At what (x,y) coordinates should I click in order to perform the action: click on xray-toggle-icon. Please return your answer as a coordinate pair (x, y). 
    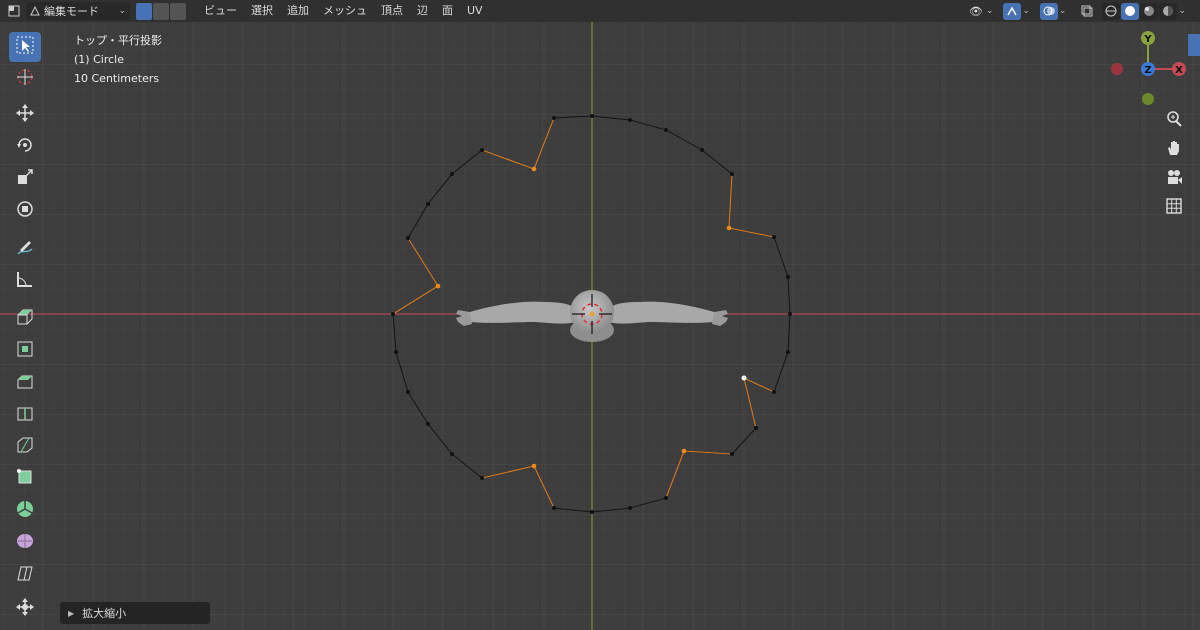
    Looking at the image, I should click on (1087, 11).